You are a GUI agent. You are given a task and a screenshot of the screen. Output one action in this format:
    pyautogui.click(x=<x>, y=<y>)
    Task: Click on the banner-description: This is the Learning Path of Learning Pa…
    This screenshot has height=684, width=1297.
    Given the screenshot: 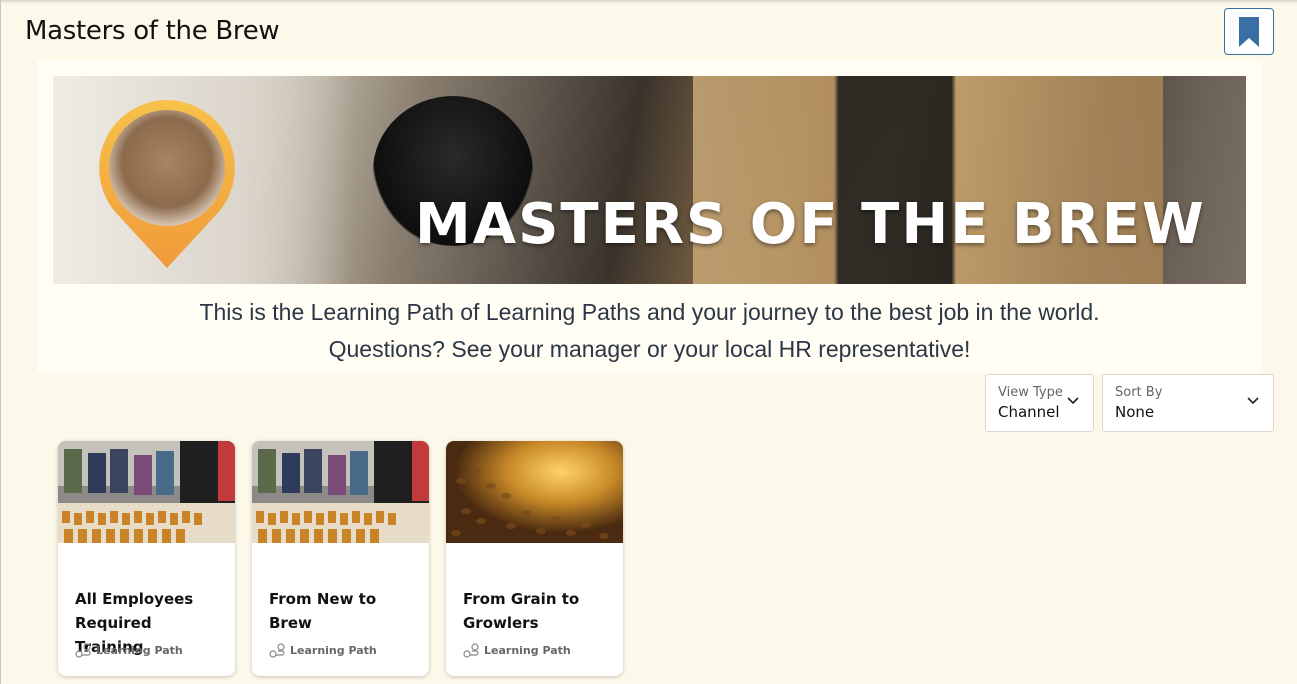 What is the action you would take?
    pyautogui.click(x=649, y=331)
    